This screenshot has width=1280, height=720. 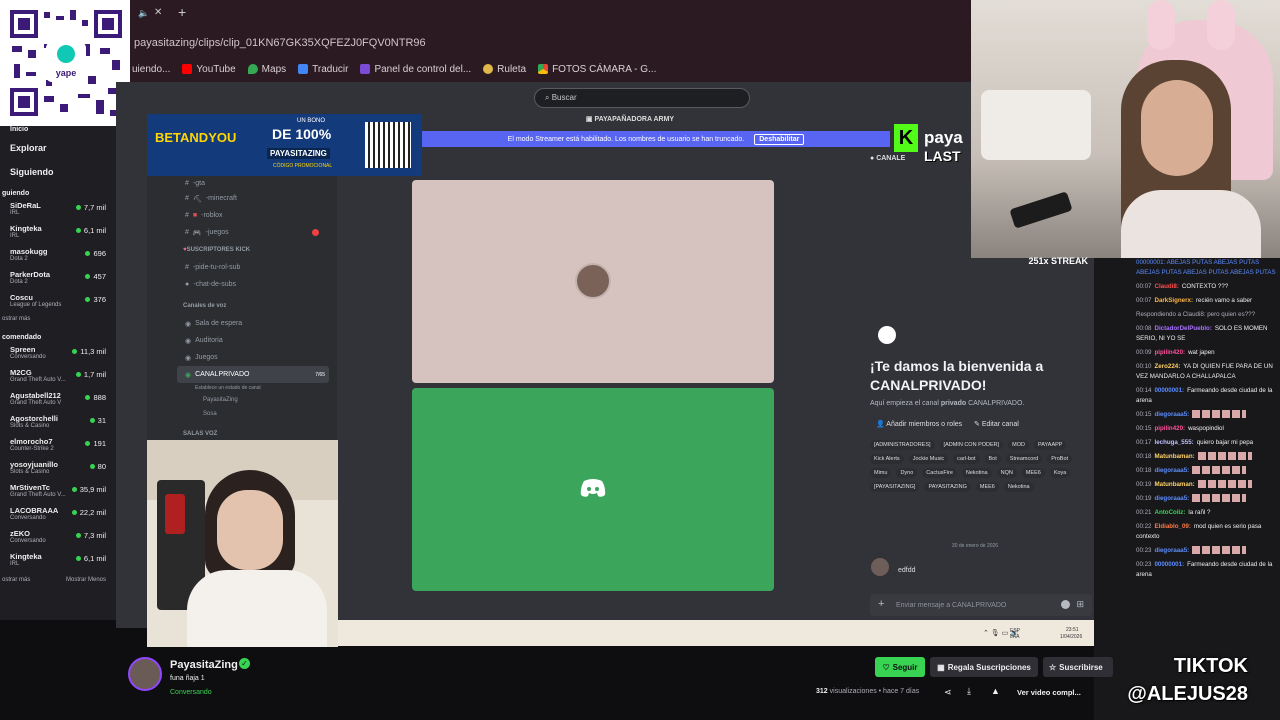 I want to click on show-more-following: ostrar más, so click(x=53, y=319).